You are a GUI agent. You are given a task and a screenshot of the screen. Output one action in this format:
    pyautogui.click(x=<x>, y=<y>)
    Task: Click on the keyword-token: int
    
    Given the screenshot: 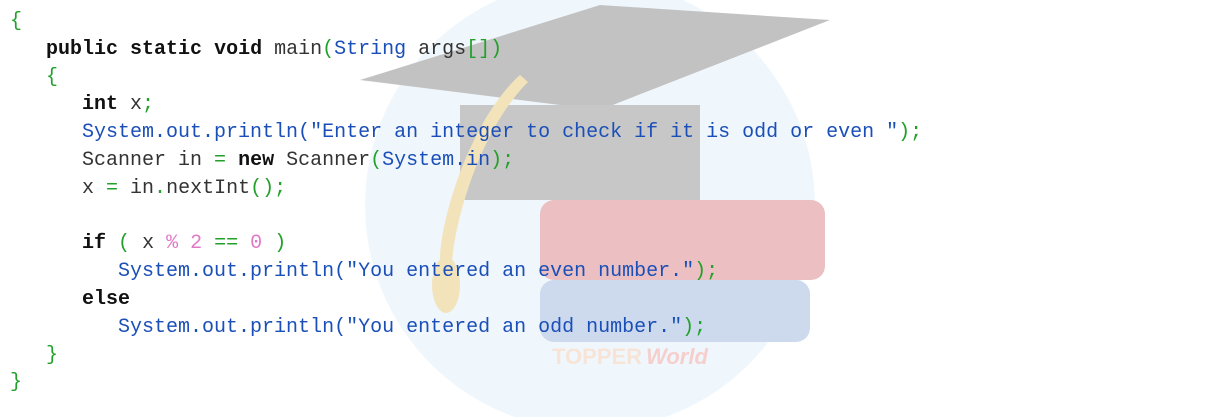 What is the action you would take?
    pyautogui.click(x=100, y=105)
    